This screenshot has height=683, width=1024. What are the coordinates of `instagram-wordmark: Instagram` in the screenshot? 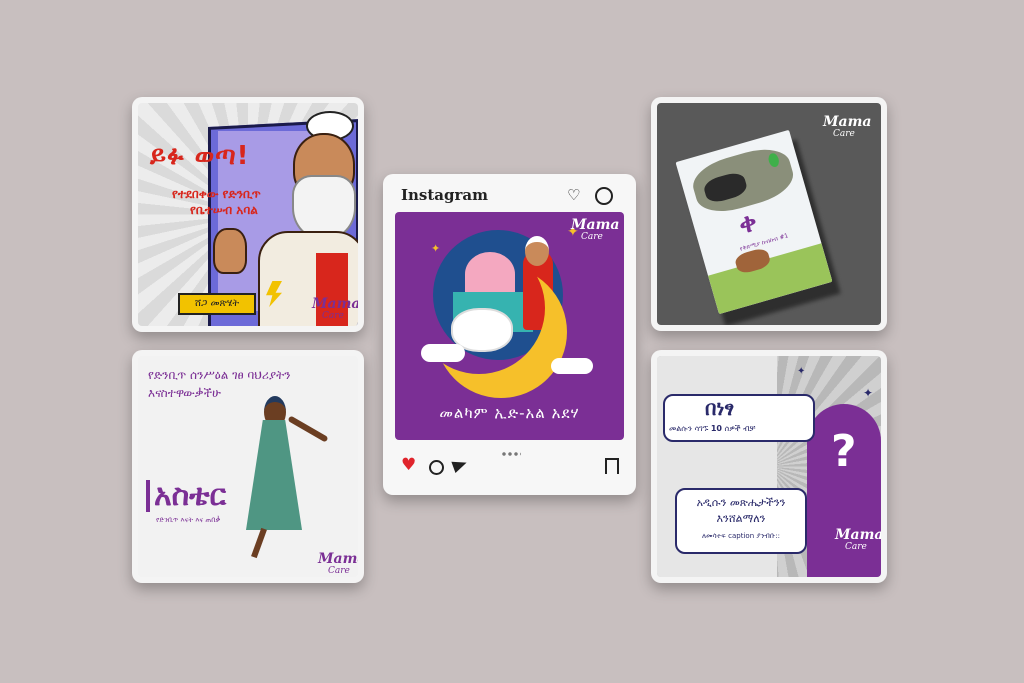 It's located at (444, 195).